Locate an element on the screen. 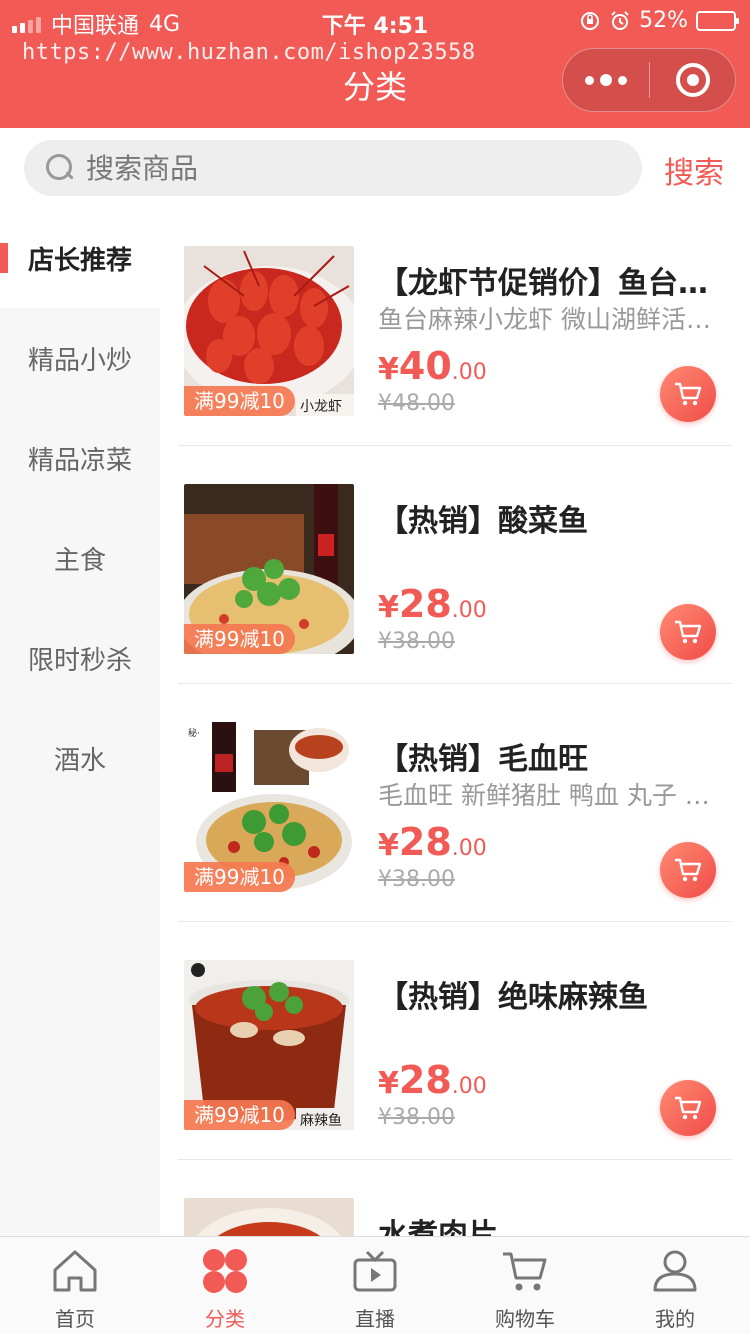  sidebar-item-stir-fry: 精品小炒 is located at coordinates (80, 358).